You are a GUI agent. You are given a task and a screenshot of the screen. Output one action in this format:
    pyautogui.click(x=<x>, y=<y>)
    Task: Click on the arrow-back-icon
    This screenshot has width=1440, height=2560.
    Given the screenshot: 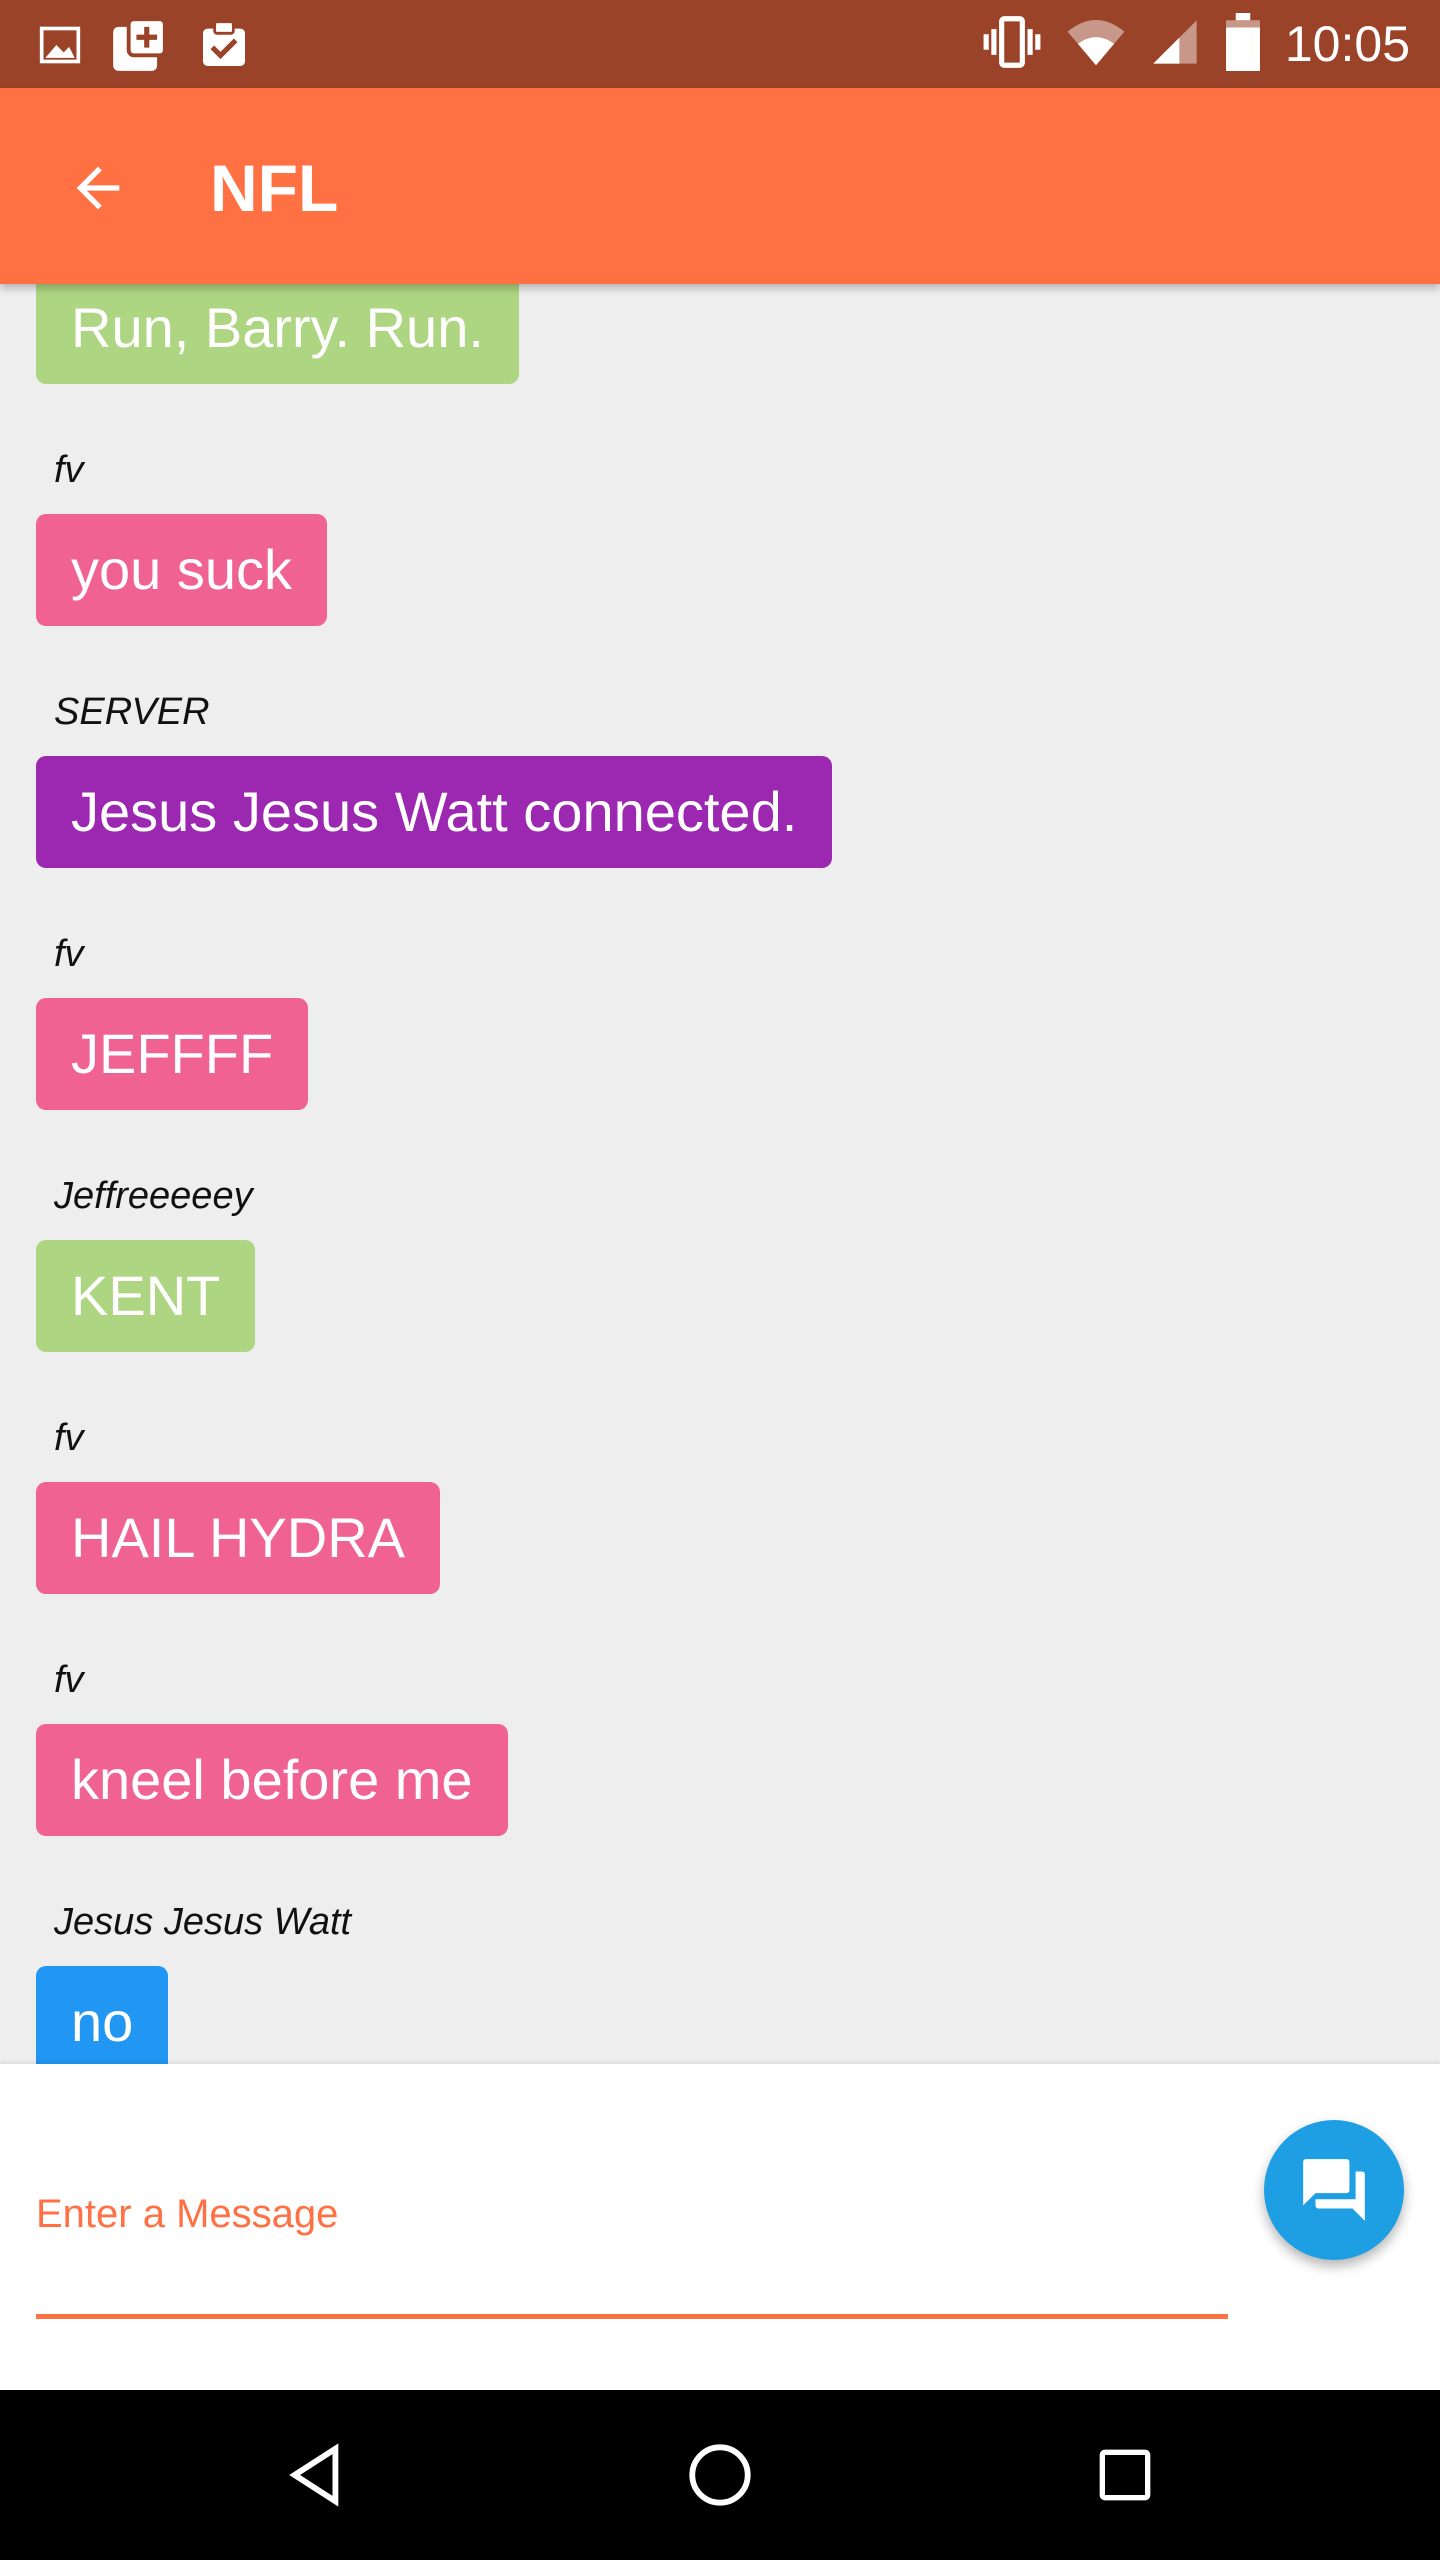 What is the action you would take?
    pyautogui.click(x=98, y=188)
    